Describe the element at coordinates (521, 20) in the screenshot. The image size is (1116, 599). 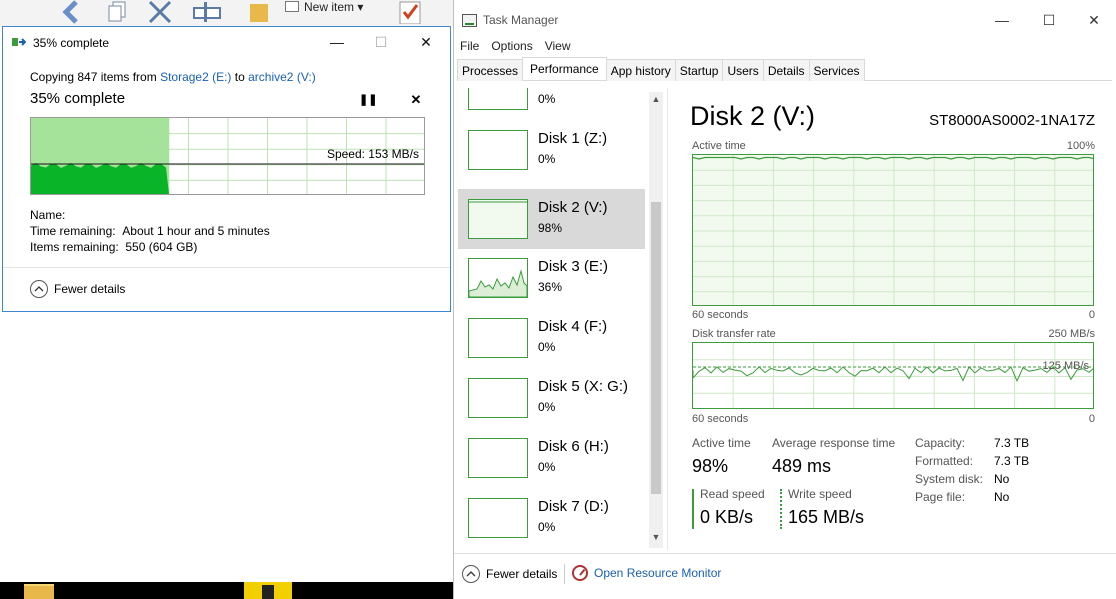
I see `task-manager-title: Task Manager` at that location.